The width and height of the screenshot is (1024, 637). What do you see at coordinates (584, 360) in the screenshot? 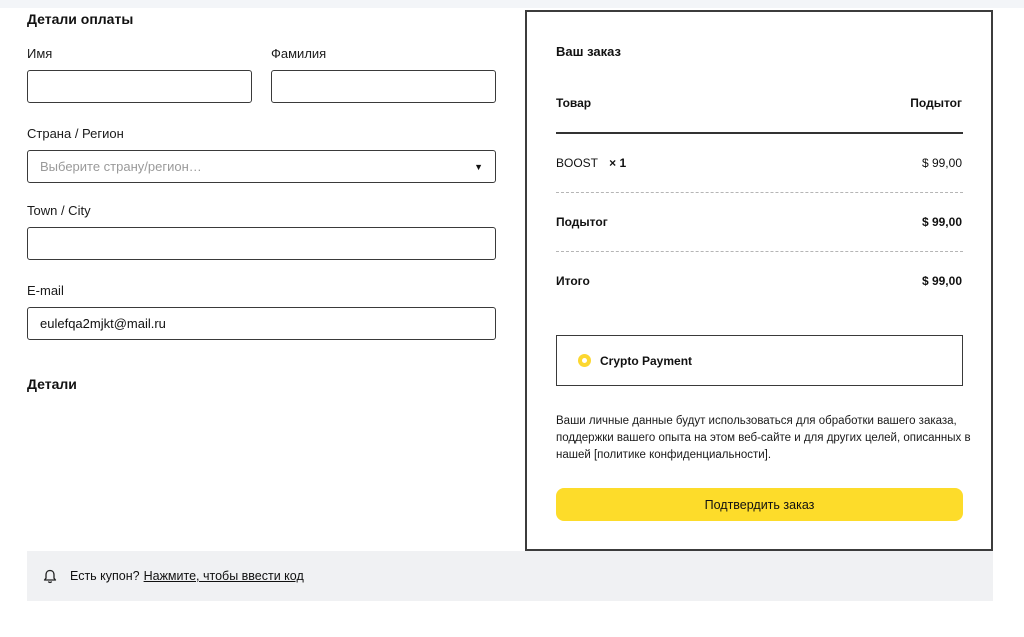
I see `radio-selected-icon` at bounding box center [584, 360].